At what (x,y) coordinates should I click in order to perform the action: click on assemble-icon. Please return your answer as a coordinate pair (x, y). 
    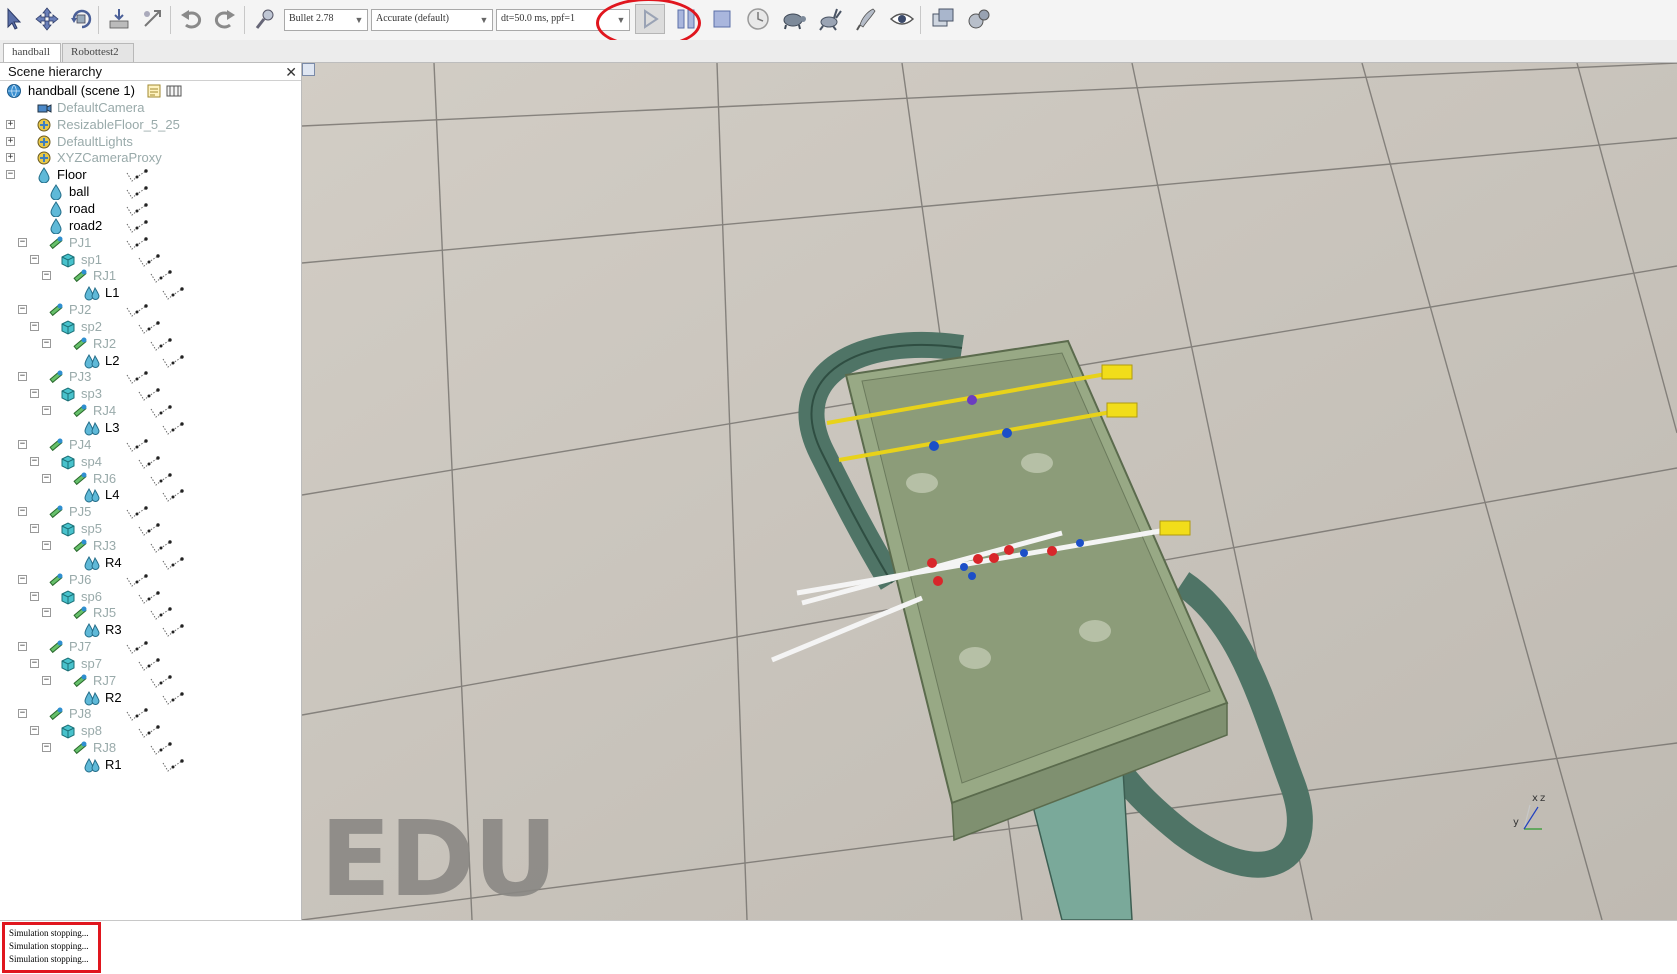
    Looking at the image, I should click on (119, 19).